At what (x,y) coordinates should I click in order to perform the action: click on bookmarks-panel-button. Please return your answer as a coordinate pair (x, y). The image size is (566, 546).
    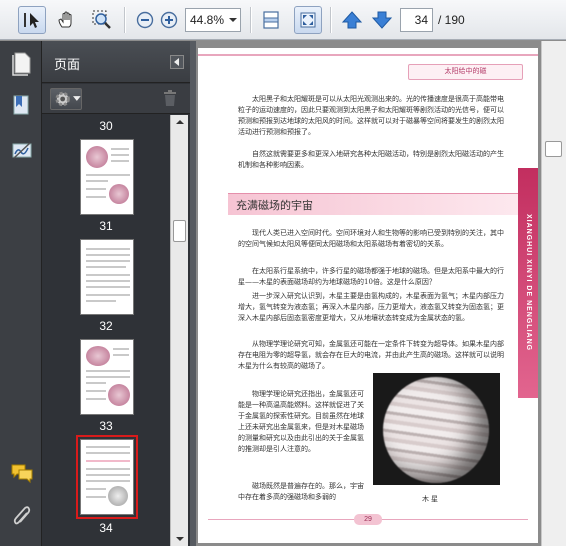
    Looking at the image, I should click on (22, 105).